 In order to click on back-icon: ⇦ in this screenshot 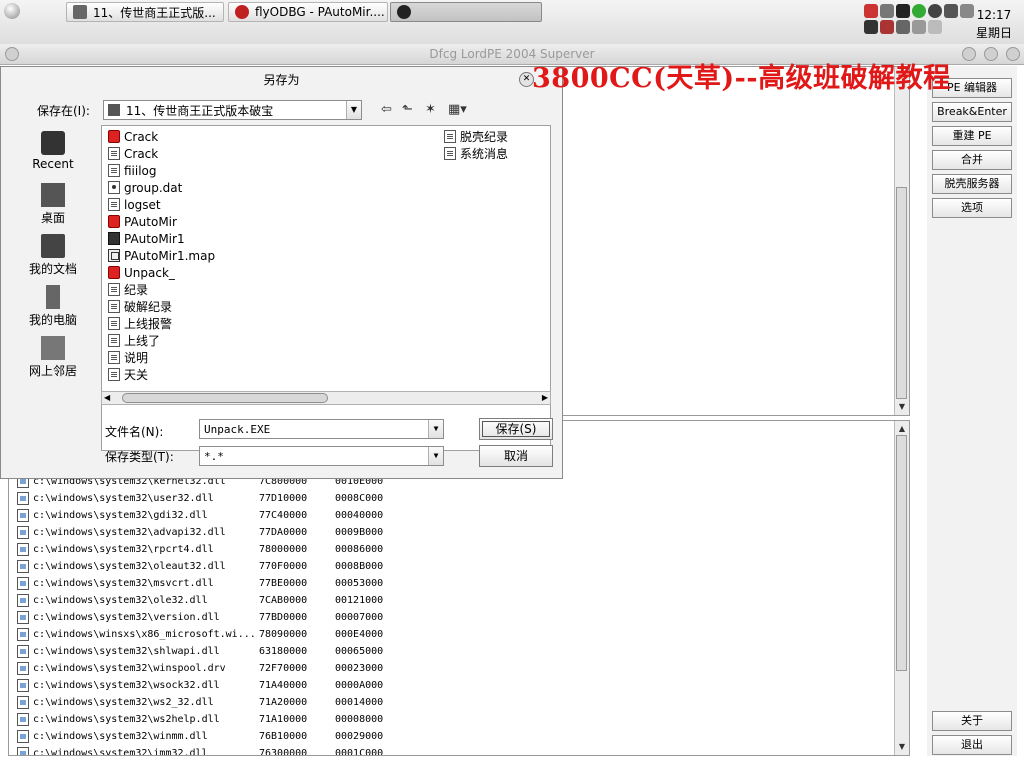, I will do `click(386, 110)`.